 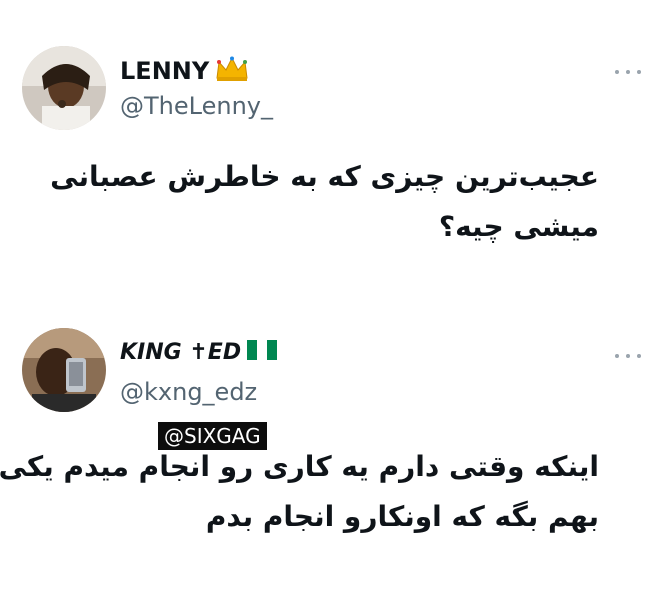 What do you see at coordinates (196, 106) in the screenshot?
I see `user-handle: @TheLenny_` at bounding box center [196, 106].